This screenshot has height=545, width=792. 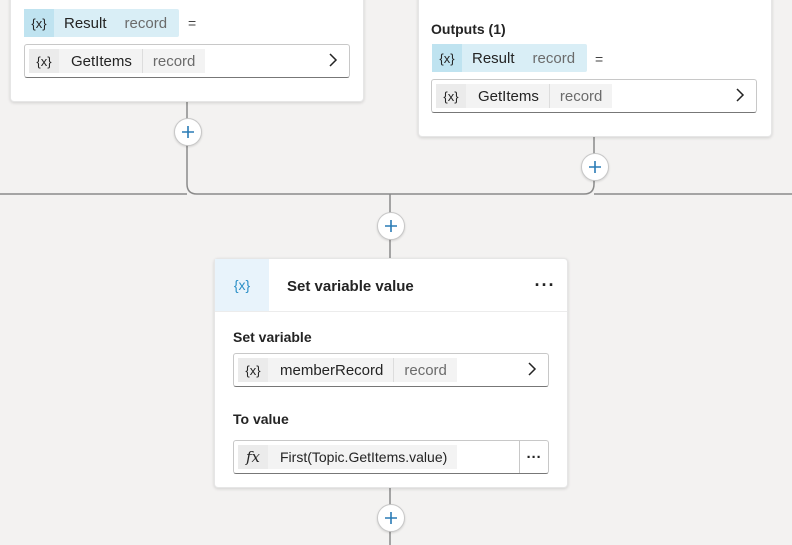 What do you see at coordinates (272, 337) in the screenshot?
I see `set-variable-label: Set variable` at bounding box center [272, 337].